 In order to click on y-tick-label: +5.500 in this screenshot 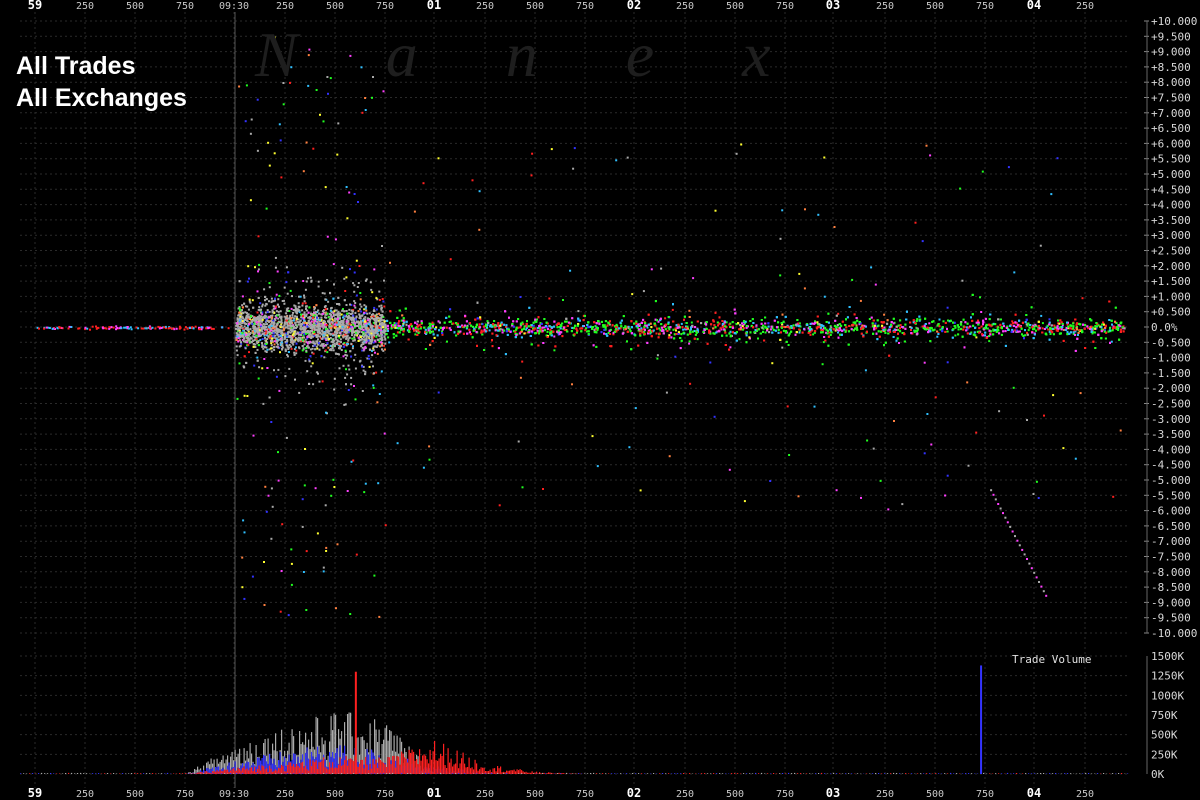, I will do `click(1171, 159)`.